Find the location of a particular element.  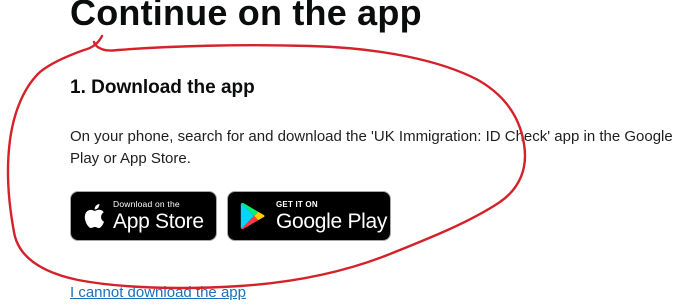

google-play-small-text: GET IT ON is located at coordinates (297, 204).